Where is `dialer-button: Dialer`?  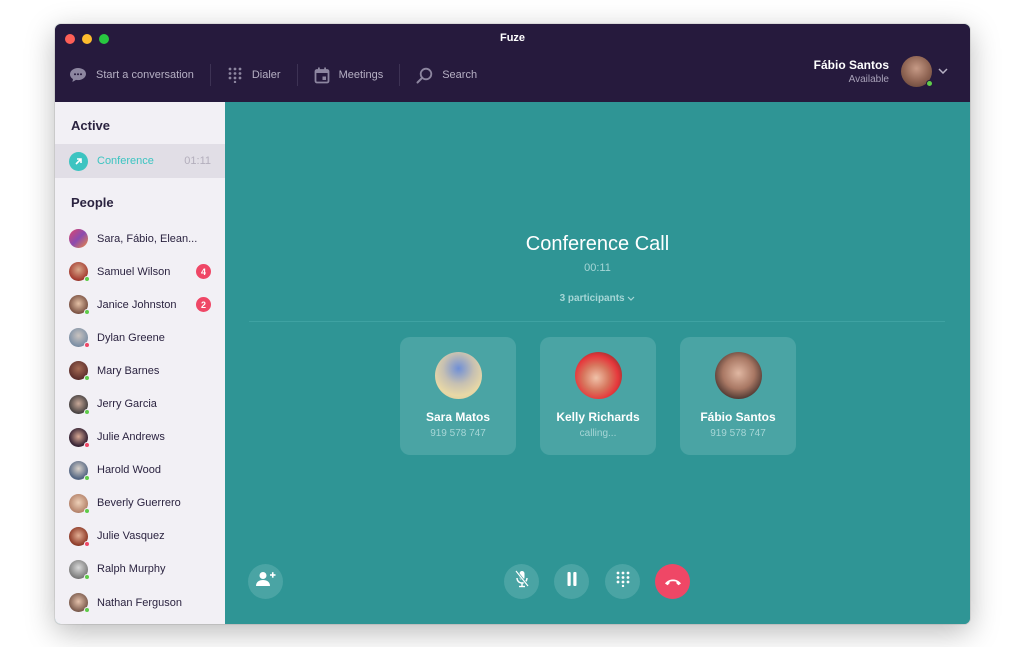
dialer-button: Dialer is located at coordinates (262, 75).